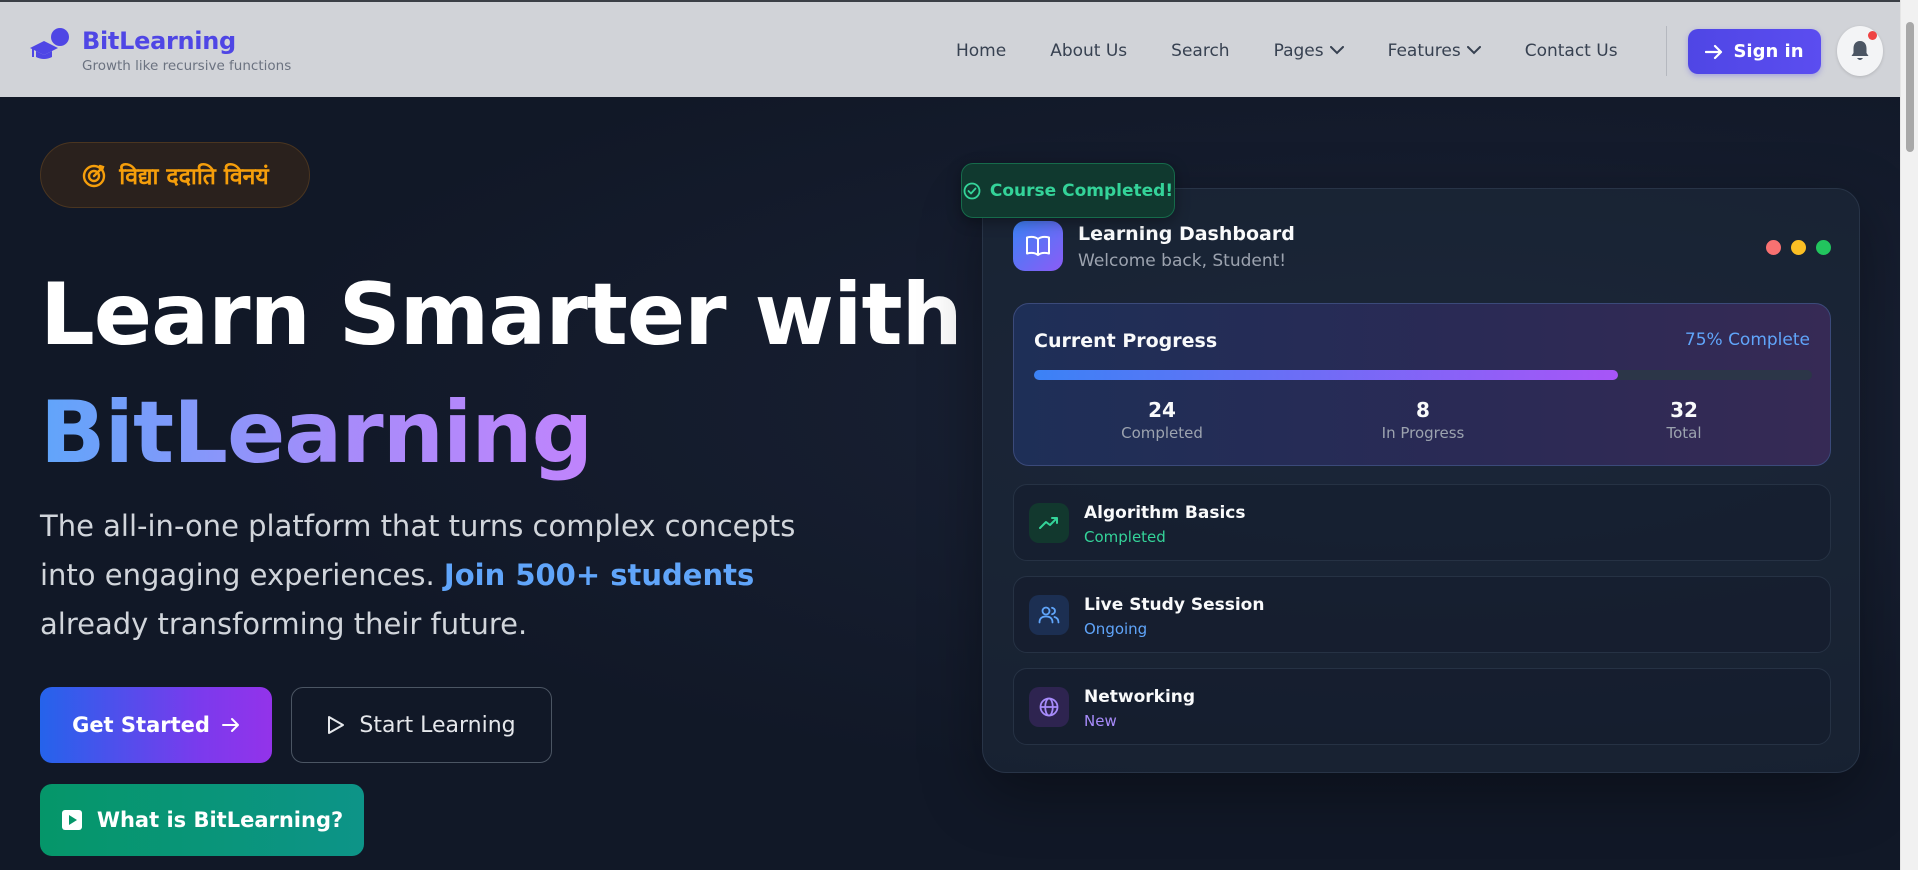 This screenshot has height=870, width=1918. Describe the element at coordinates (1798, 247) in the screenshot. I see `yellow-dot` at that location.